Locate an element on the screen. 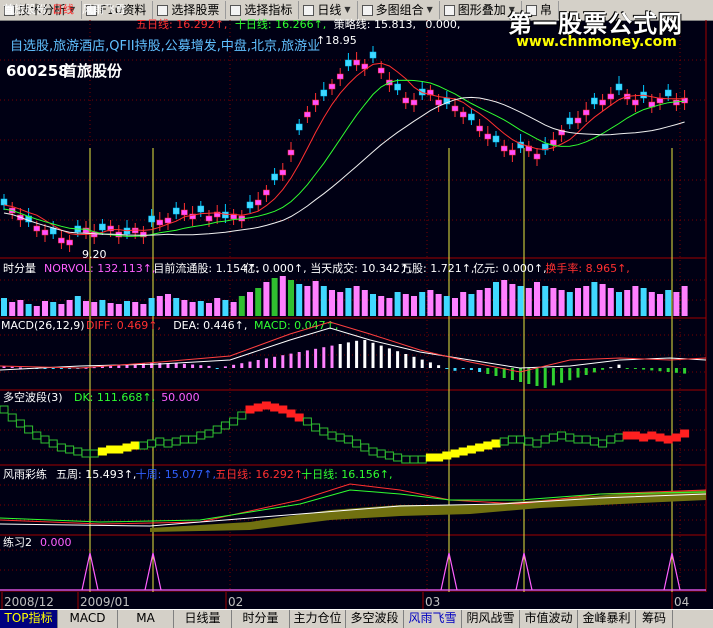  rainbow-legend-1: 十周: 15.077↑, is located at coordinates (176, 474).